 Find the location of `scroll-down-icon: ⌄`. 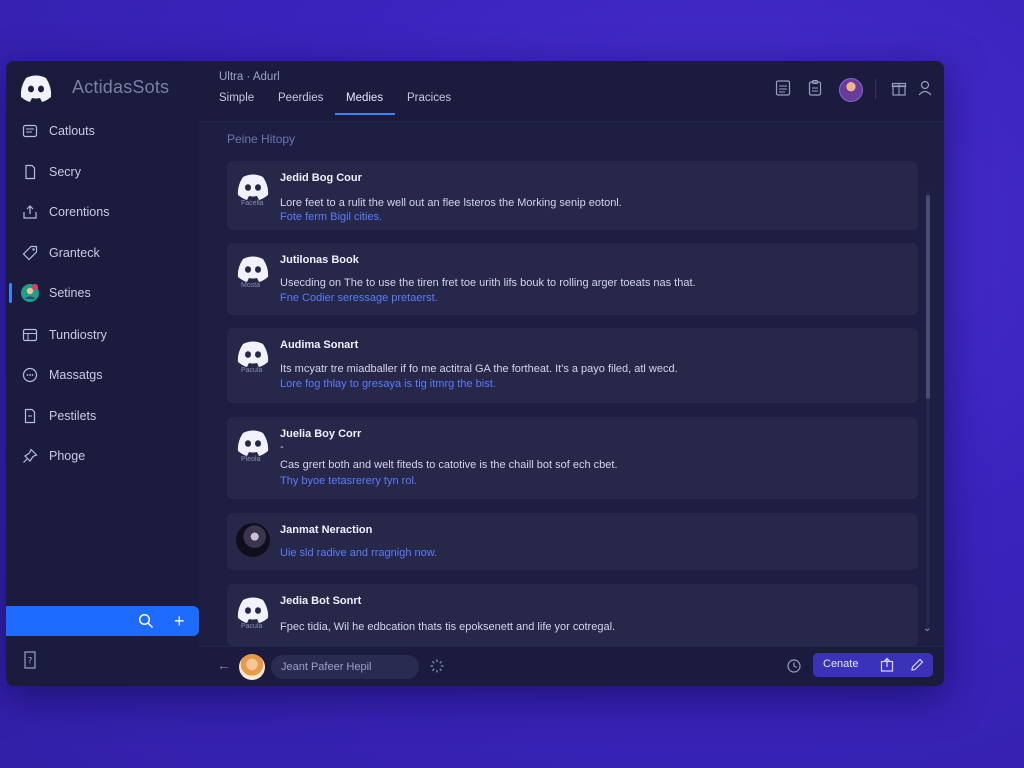

scroll-down-icon: ⌄ is located at coordinates (927, 628).